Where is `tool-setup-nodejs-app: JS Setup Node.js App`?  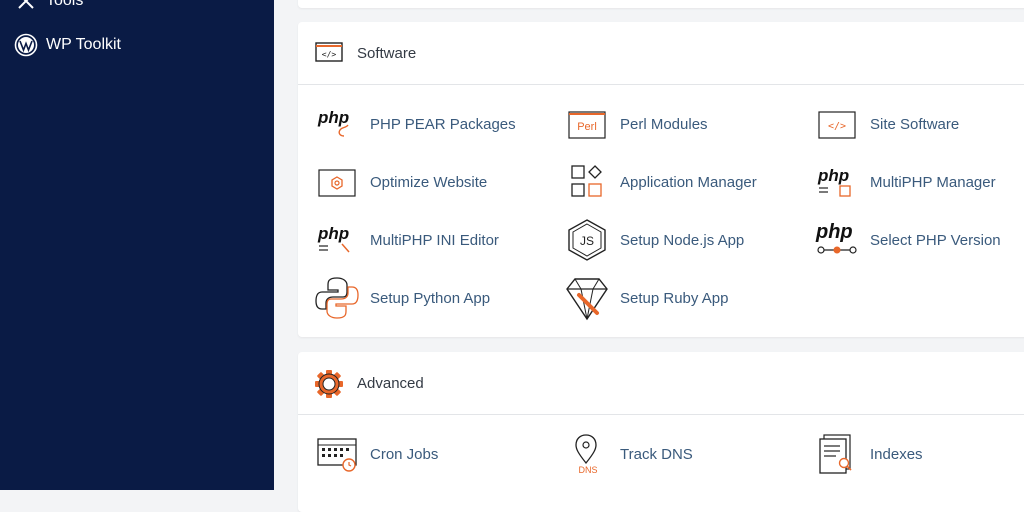
tool-setup-nodejs-app: JS Setup Node.js App is located at coordinates (654, 240).